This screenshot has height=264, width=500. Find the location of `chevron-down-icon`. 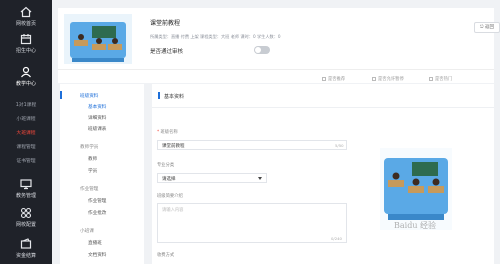

chevron-down-icon is located at coordinates (260, 178).